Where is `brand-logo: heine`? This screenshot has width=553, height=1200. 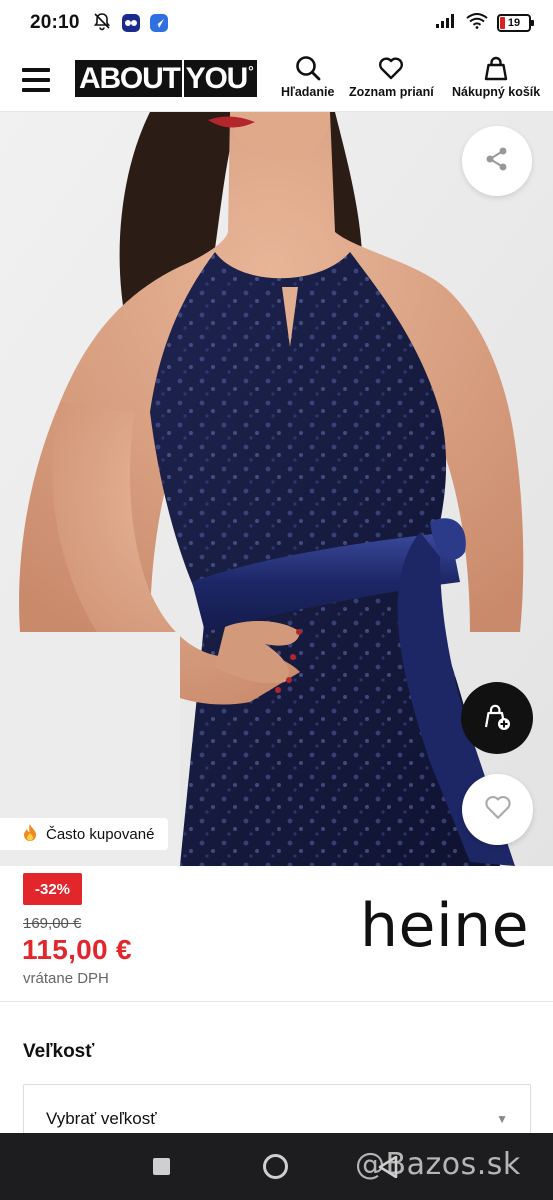 brand-logo: heine is located at coordinates (444, 926).